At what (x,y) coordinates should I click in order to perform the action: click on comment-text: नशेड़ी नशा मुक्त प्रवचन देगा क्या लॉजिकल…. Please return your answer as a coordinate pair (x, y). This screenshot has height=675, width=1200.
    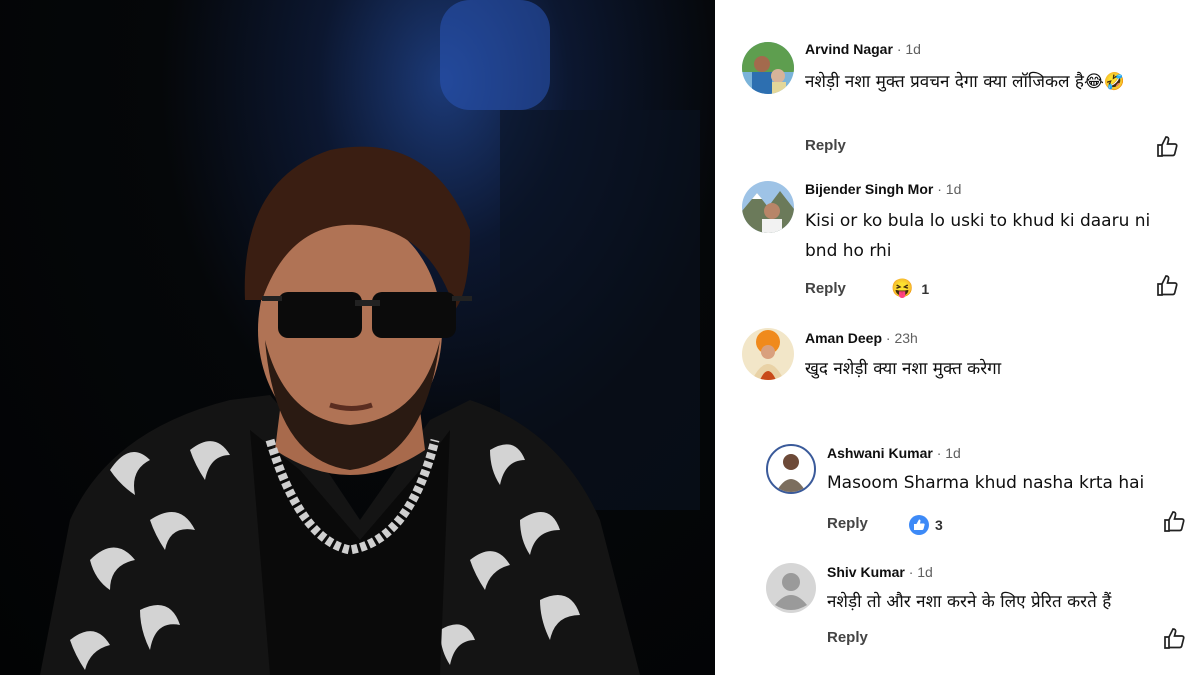
    Looking at the image, I should click on (965, 82).